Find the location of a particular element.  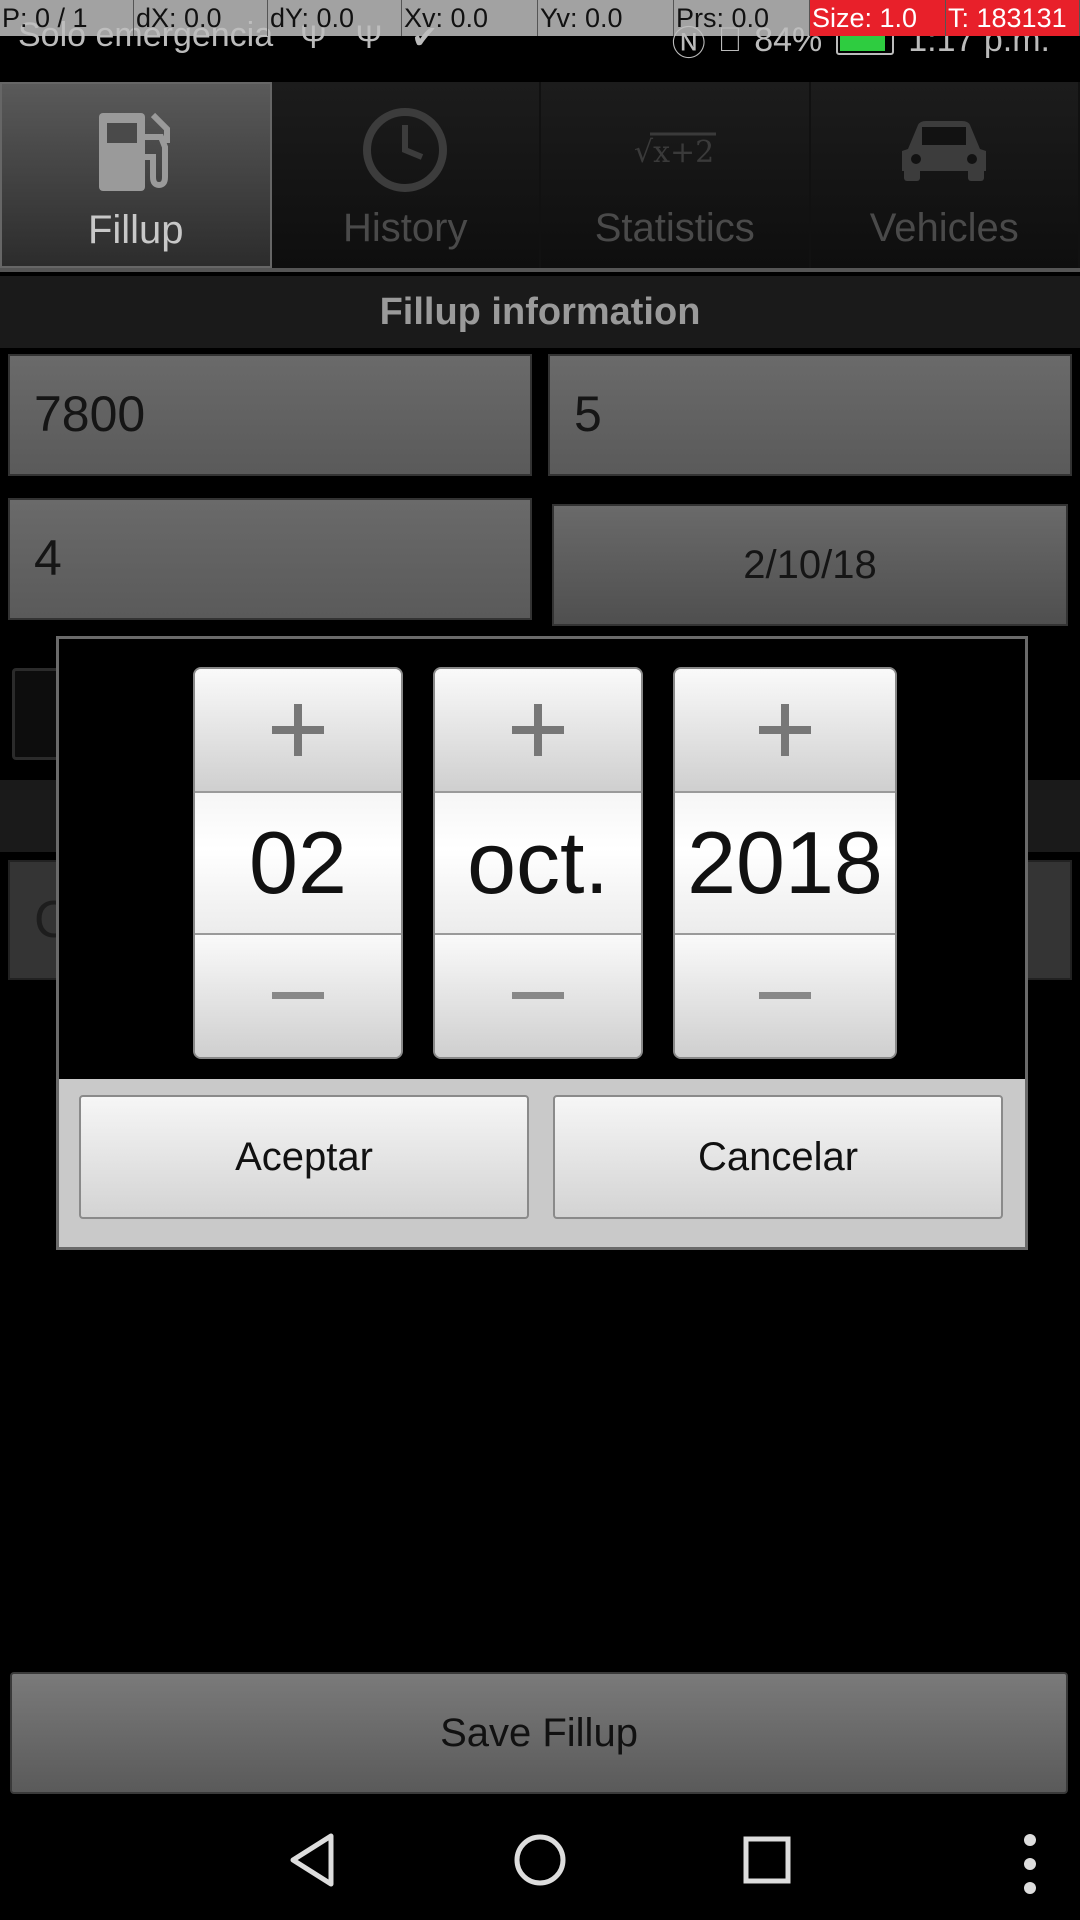

month-value: oct. is located at coordinates (538, 863).